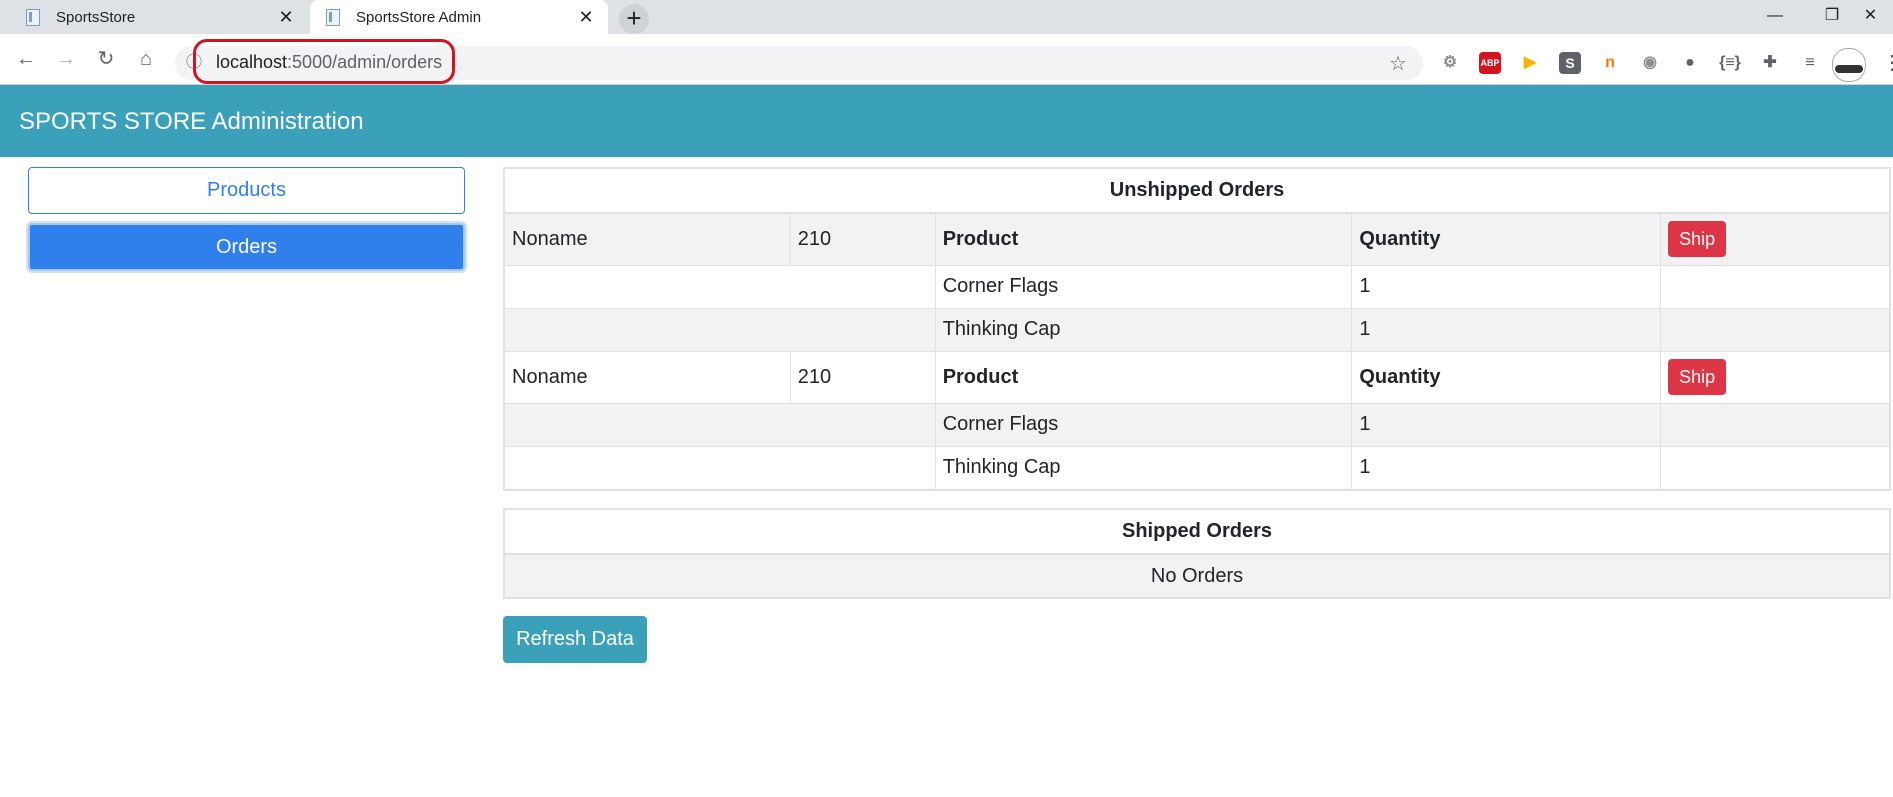 Image resolution: width=1893 pixels, height=797 pixels. I want to click on signal-icon: ◉, so click(1650, 63).